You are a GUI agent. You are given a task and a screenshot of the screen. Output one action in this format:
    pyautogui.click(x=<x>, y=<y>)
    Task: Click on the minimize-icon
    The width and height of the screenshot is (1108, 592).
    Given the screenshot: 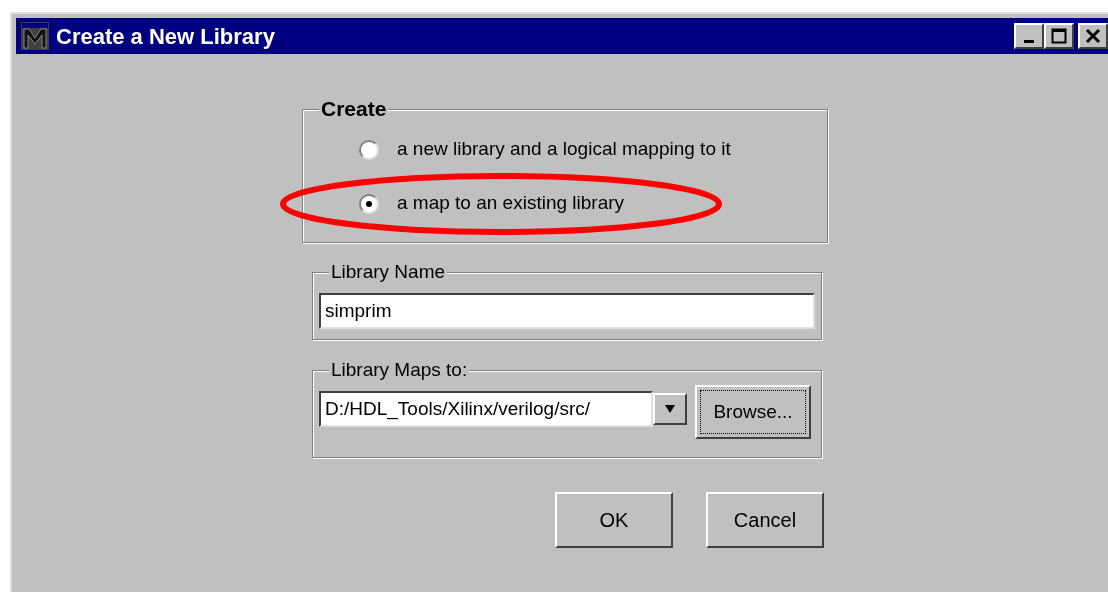 What is the action you would take?
    pyautogui.click(x=1029, y=41)
    